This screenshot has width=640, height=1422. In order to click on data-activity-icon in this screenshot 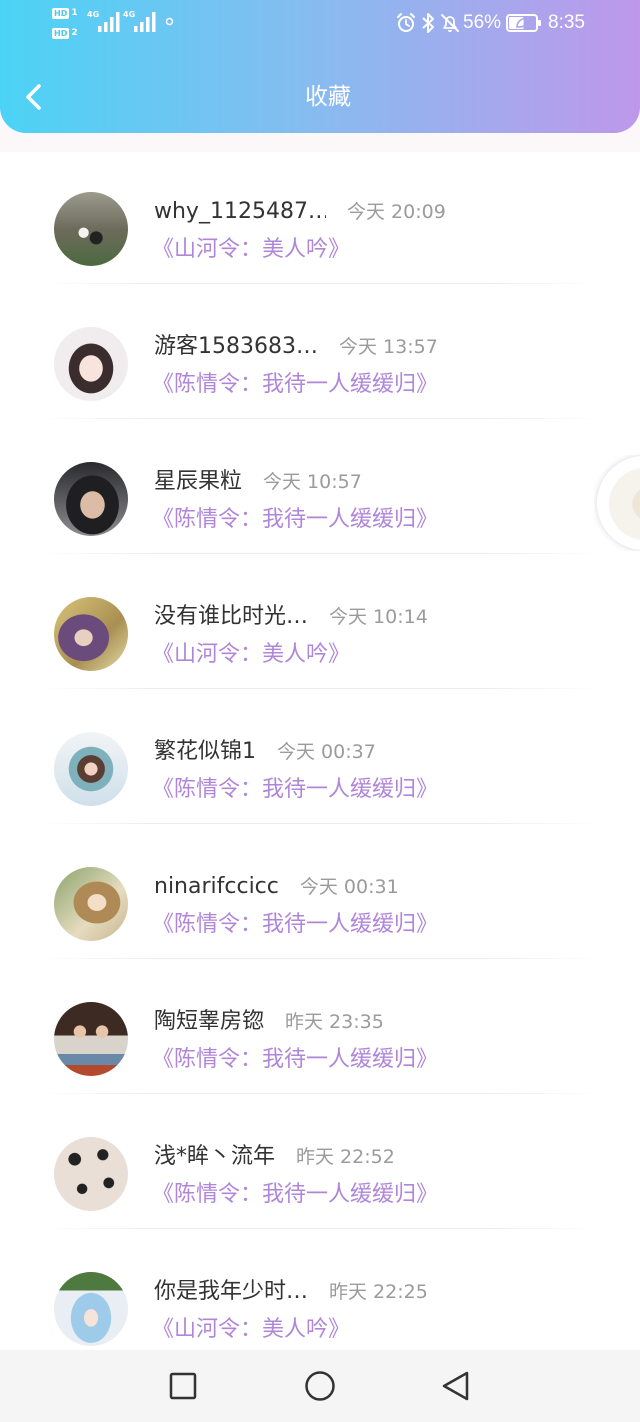, I will do `click(169, 21)`.